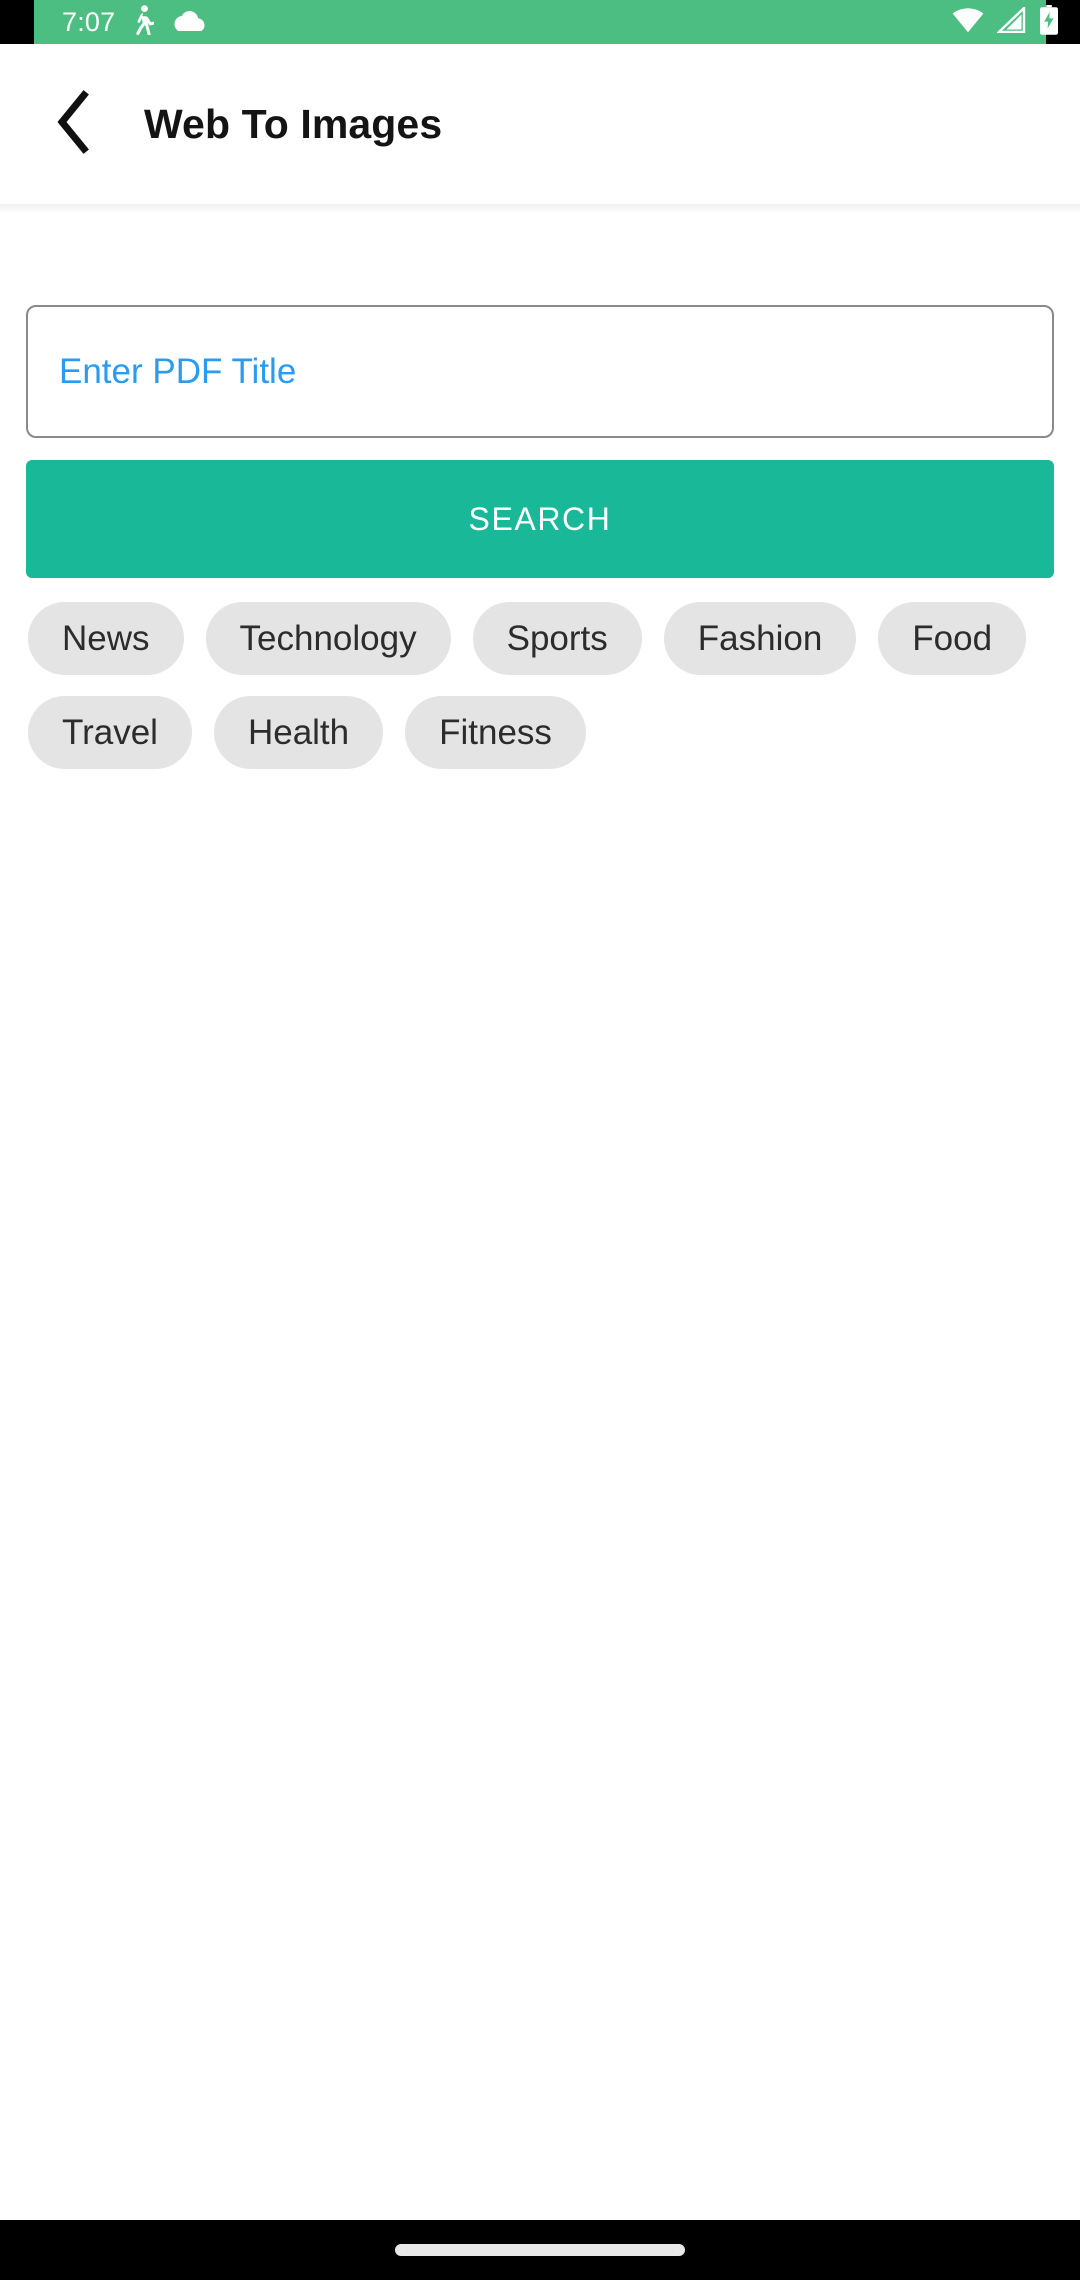 The height and width of the screenshot is (2280, 1080). Describe the element at coordinates (188, 22) in the screenshot. I see `cloud-icon` at that location.